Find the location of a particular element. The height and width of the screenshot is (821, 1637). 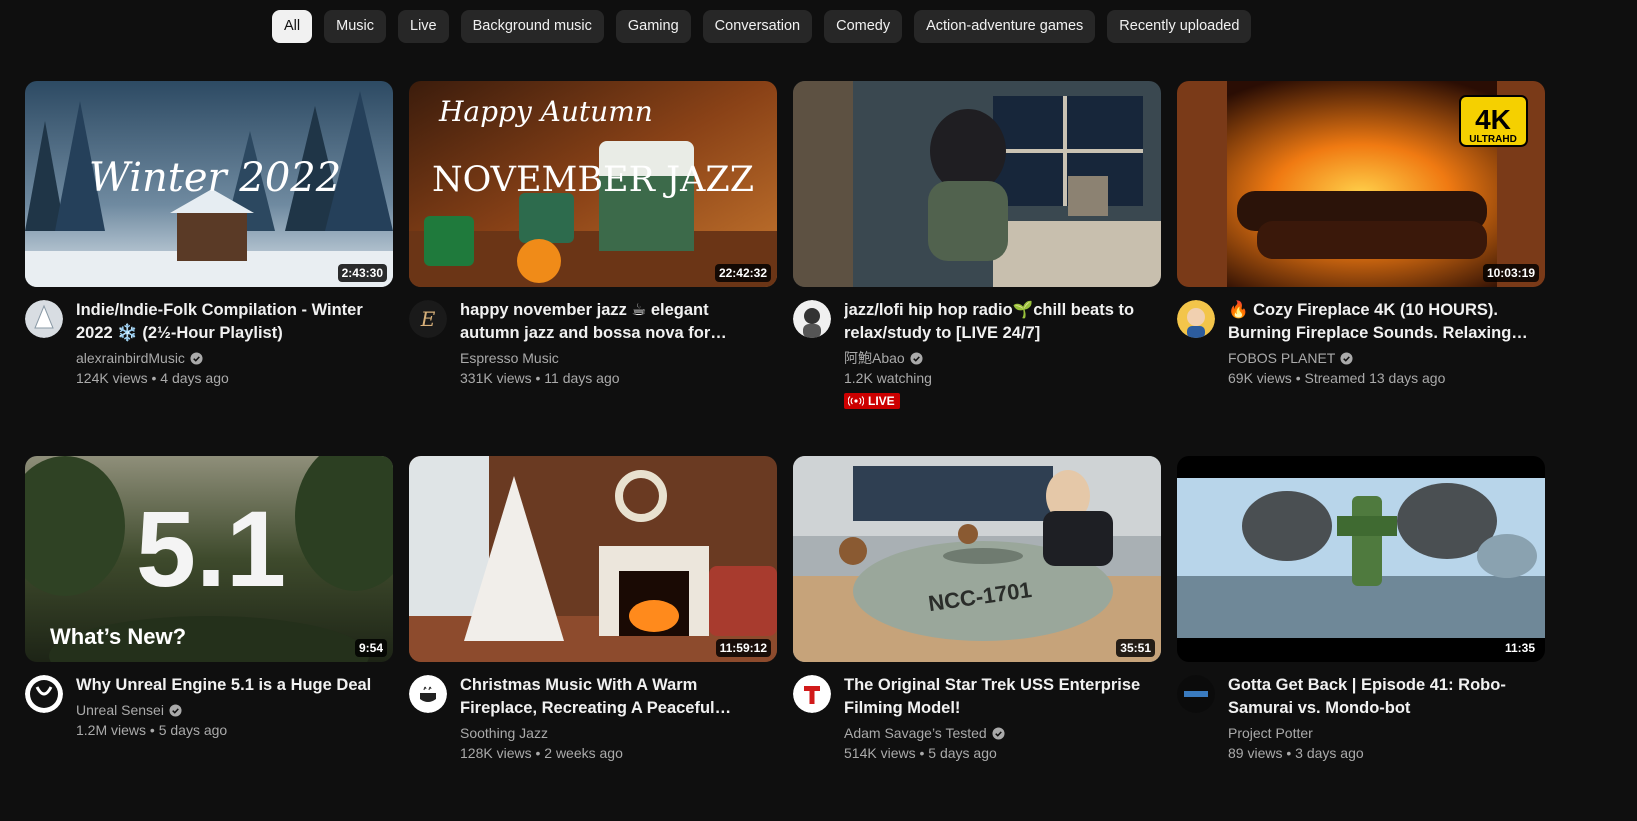

video-thumbnail: Happy Autumn NOVEMBER JAZZ 22:42:32 is located at coordinates (593, 184).